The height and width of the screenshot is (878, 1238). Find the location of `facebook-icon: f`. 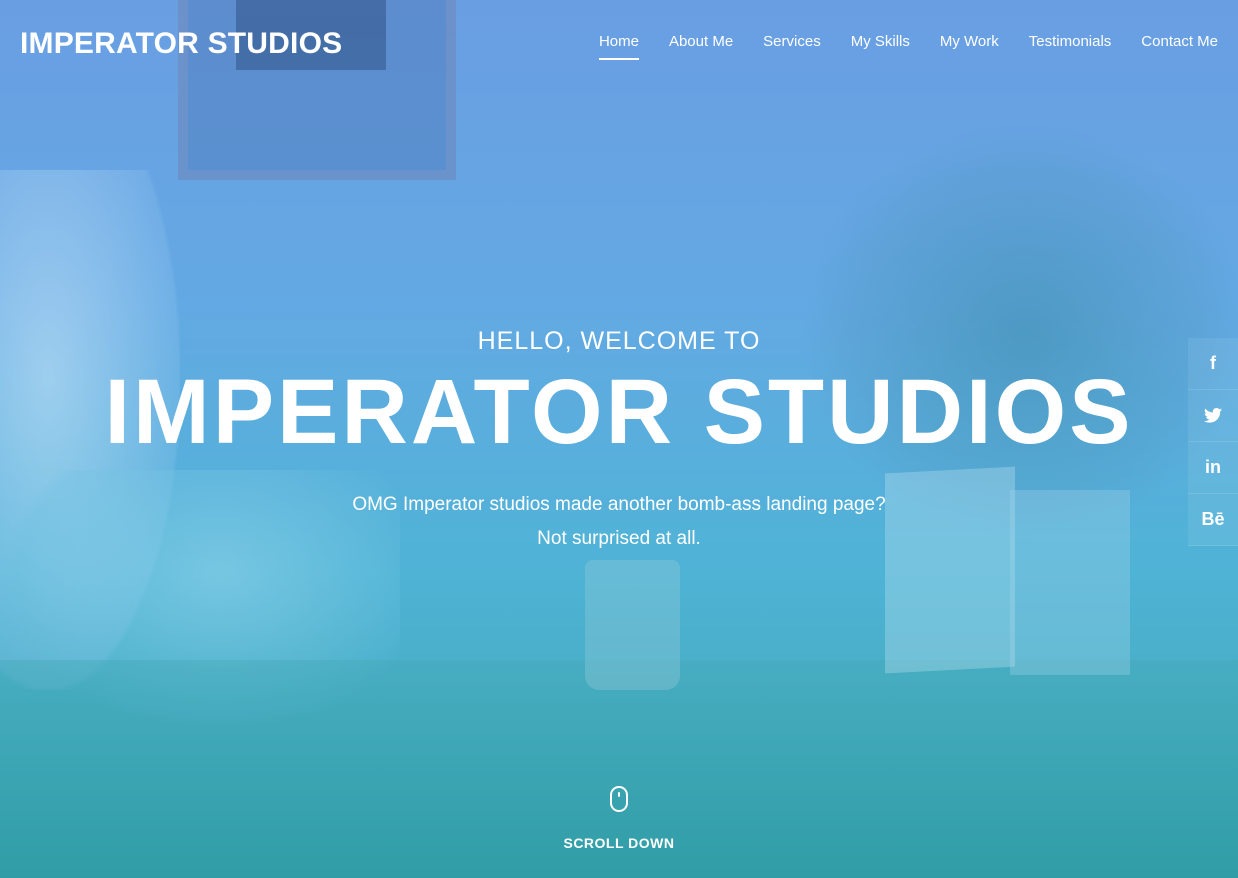

facebook-icon: f is located at coordinates (1213, 364).